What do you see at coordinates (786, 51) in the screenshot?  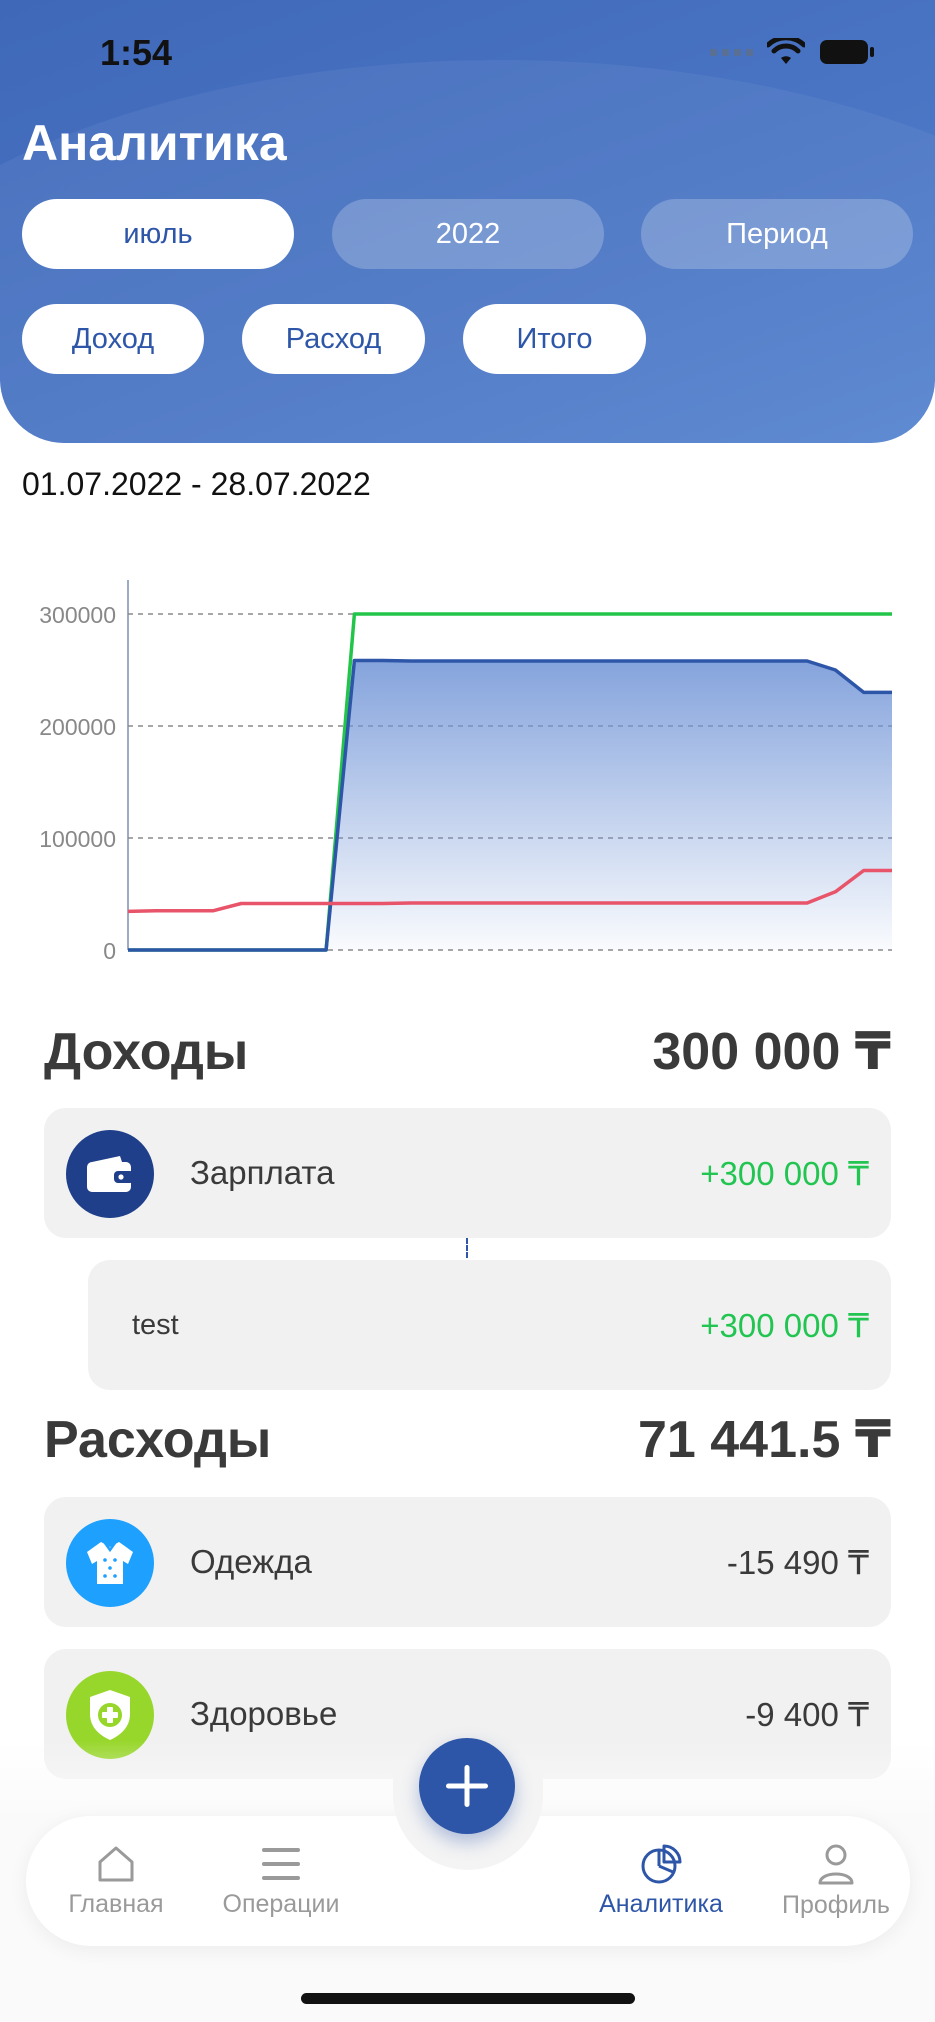 I see `wifi-icon` at bounding box center [786, 51].